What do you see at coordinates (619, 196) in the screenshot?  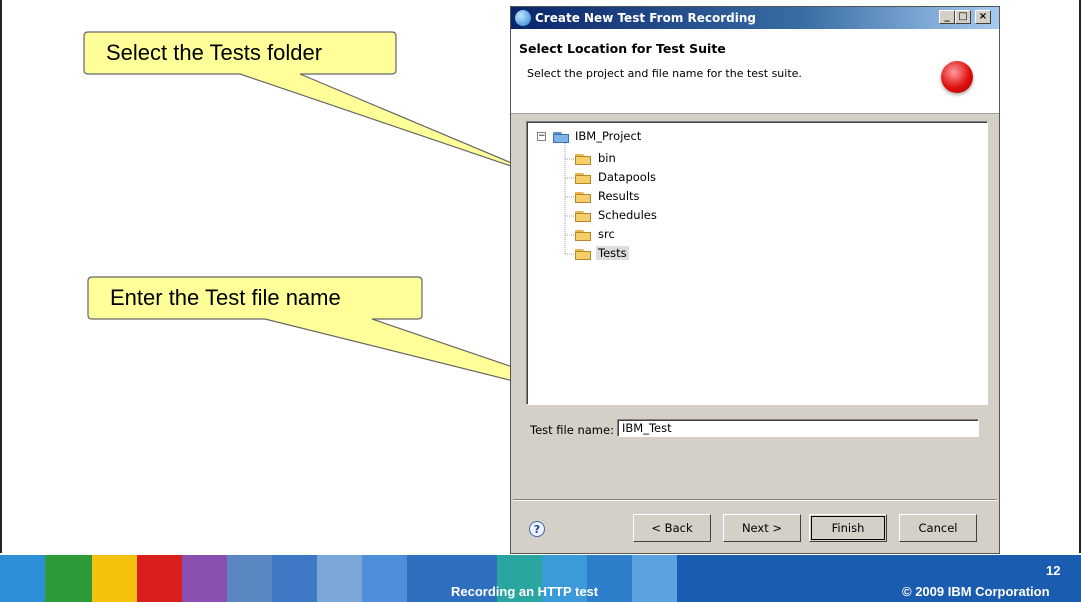 I see `tree-item-label: Results` at bounding box center [619, 196].